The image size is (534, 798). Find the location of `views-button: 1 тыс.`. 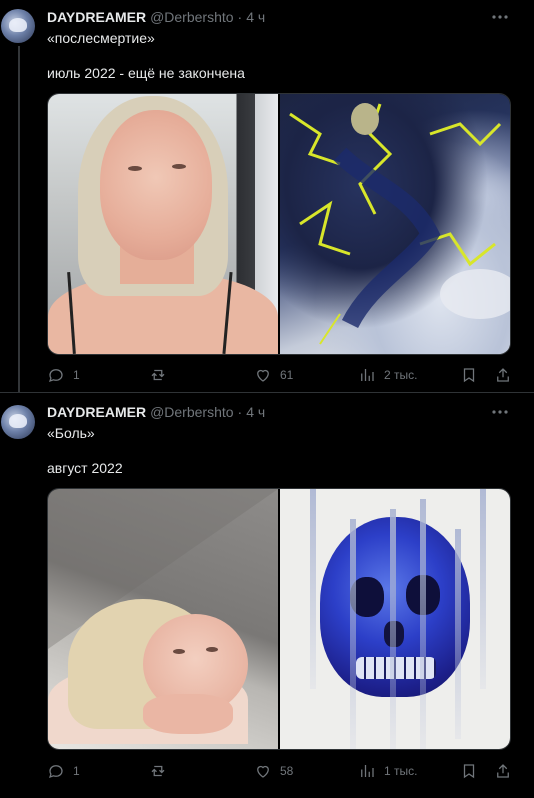

views-button: 1 тыс. is located at coordinates (387, 771).